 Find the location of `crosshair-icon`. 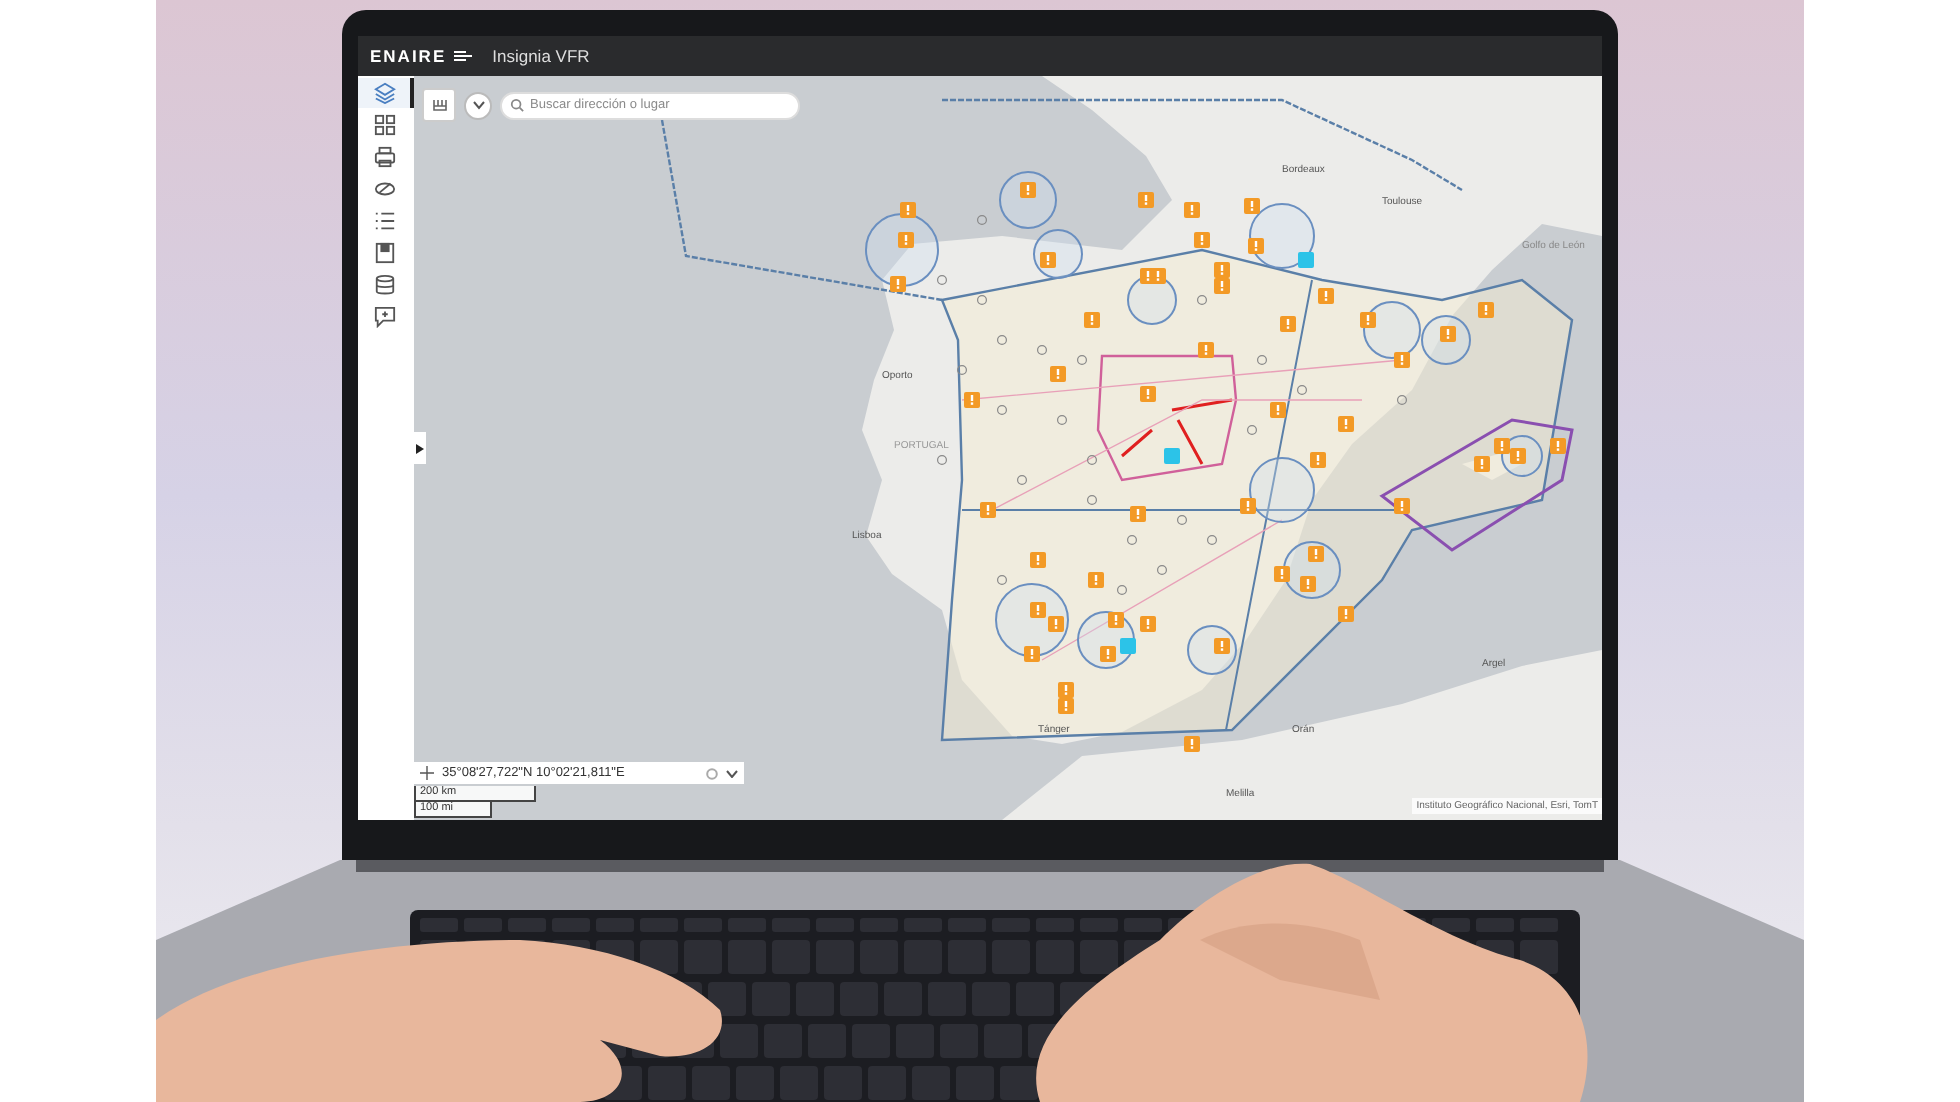

crosshair-icon is located at coordinates (427, 773).